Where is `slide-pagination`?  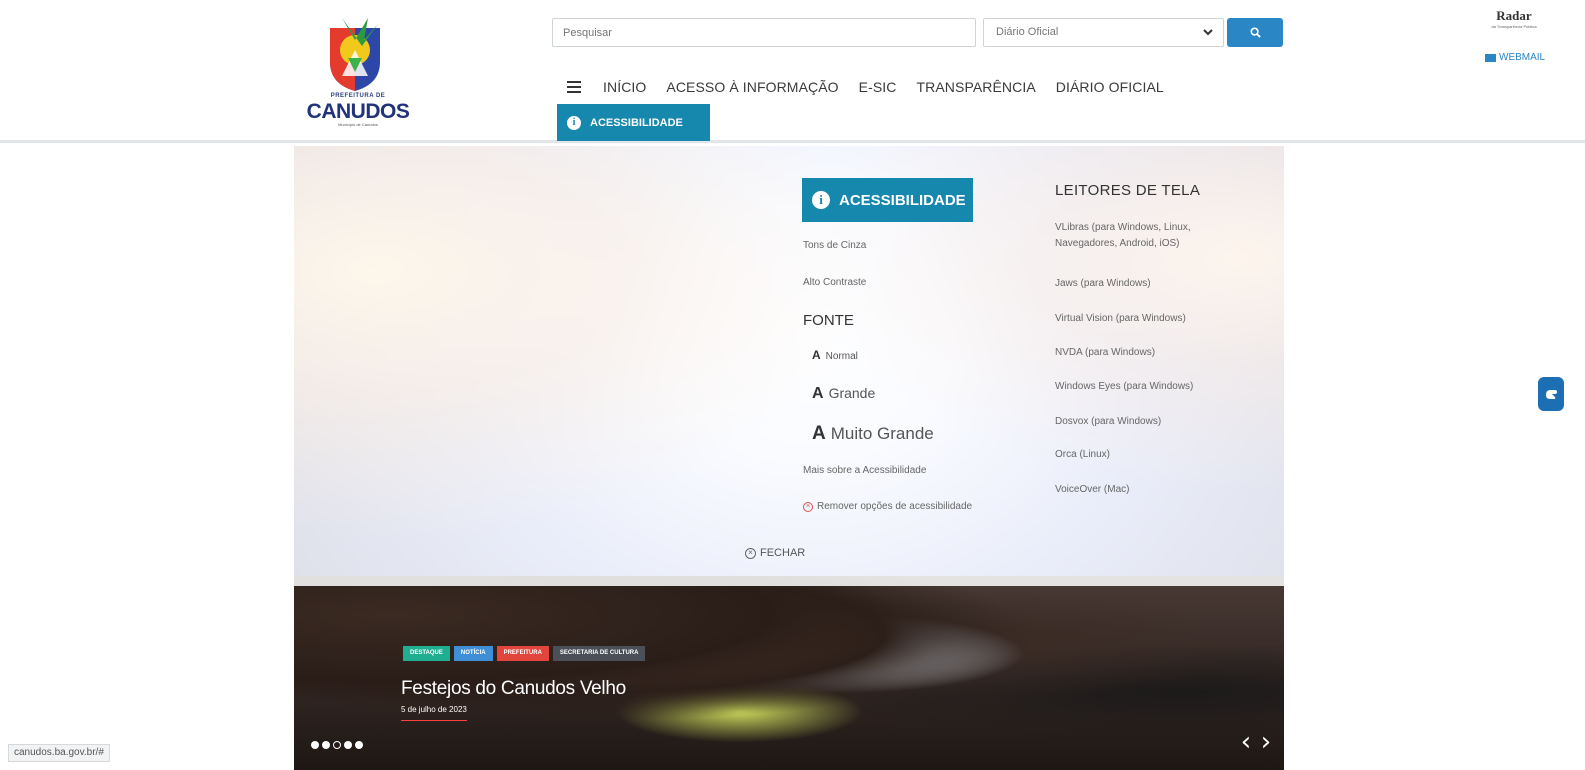 slide-pagination is located at coordinates (338, 745).